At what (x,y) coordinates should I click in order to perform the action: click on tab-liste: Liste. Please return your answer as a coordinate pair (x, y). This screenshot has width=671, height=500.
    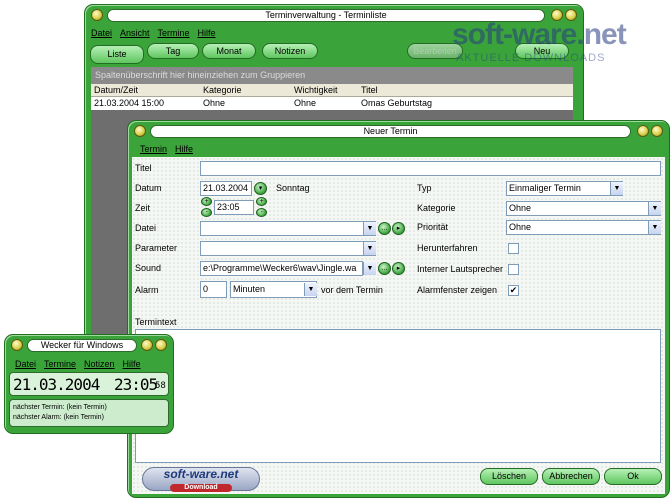
    Looking at the image, I should click on (117, 54).